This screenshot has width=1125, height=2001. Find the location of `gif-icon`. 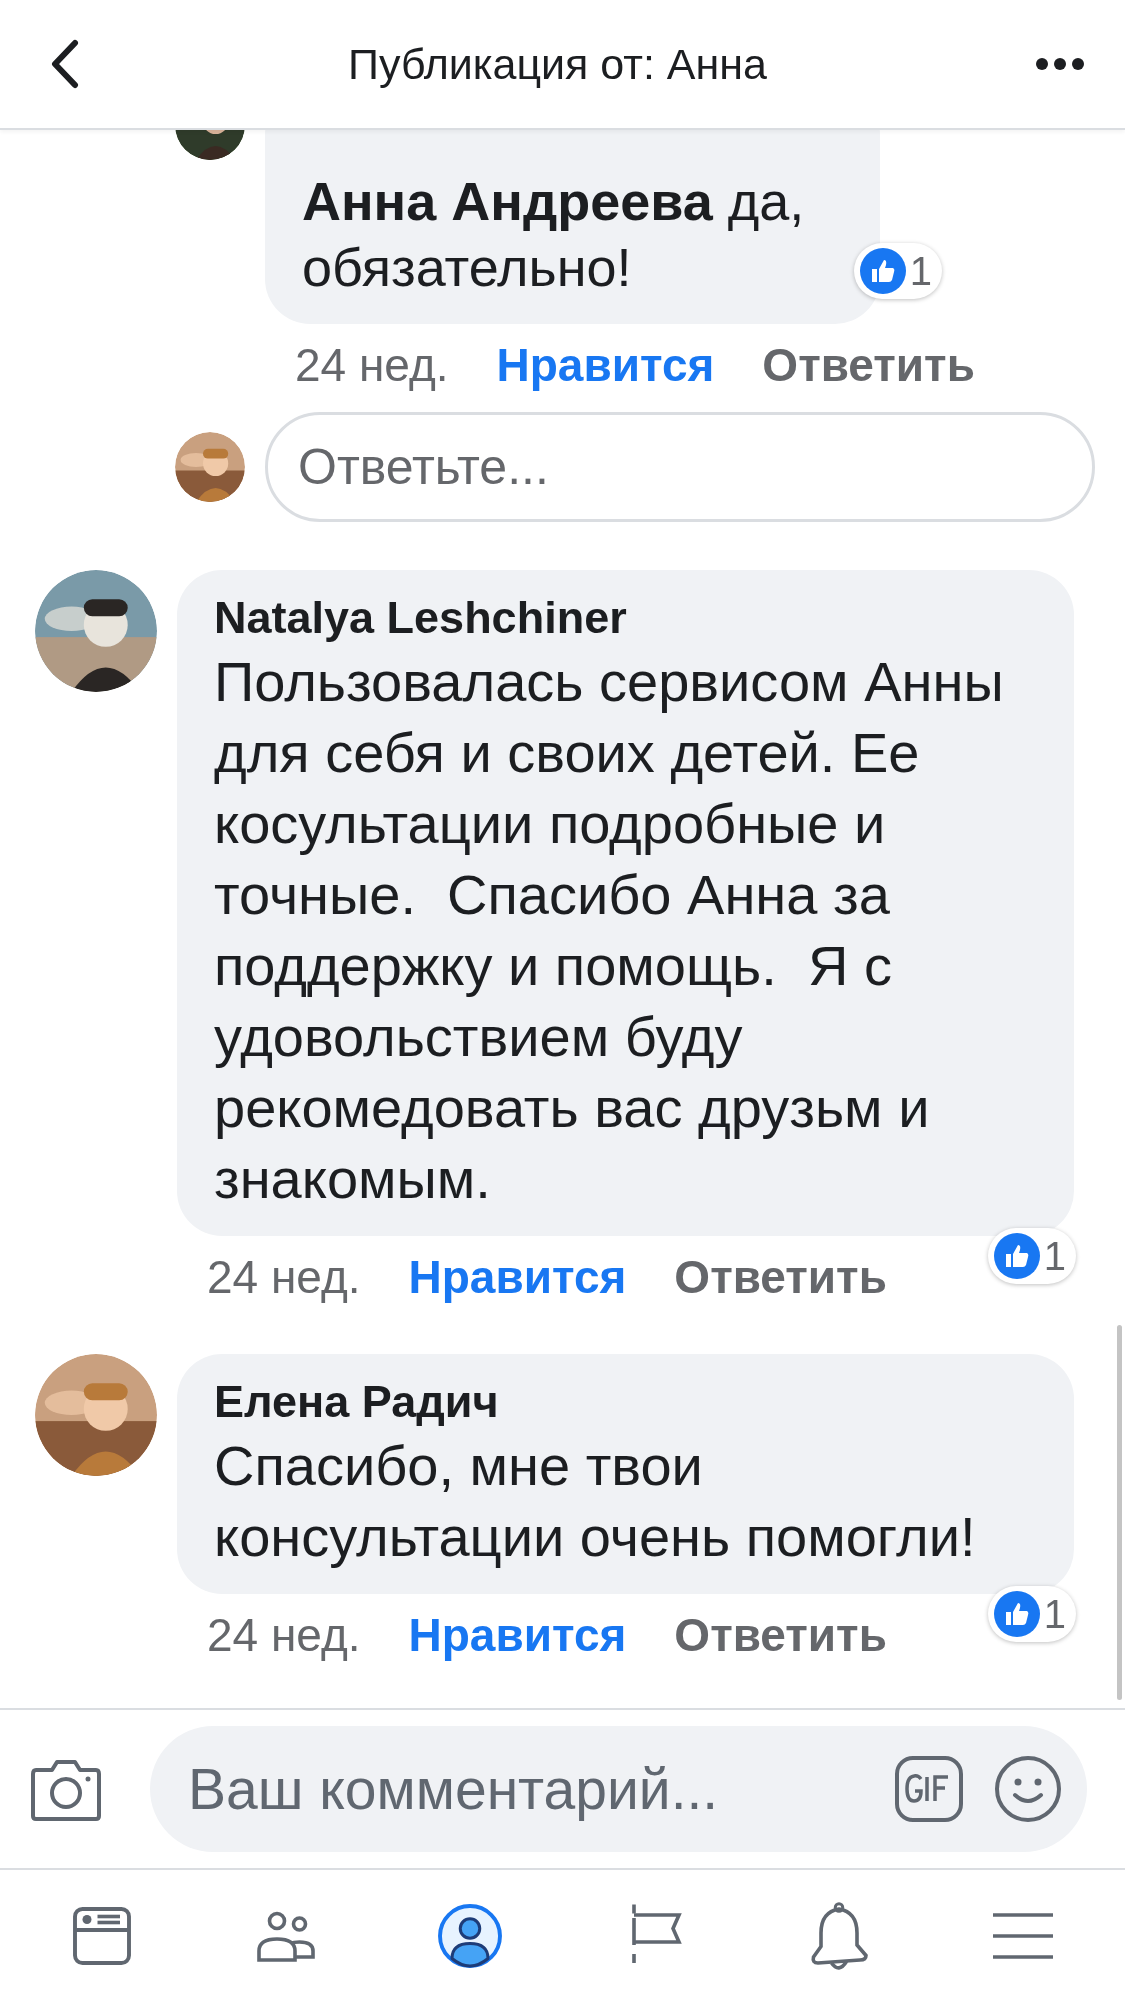

gif-icon is located at coordinates (929, 1789).